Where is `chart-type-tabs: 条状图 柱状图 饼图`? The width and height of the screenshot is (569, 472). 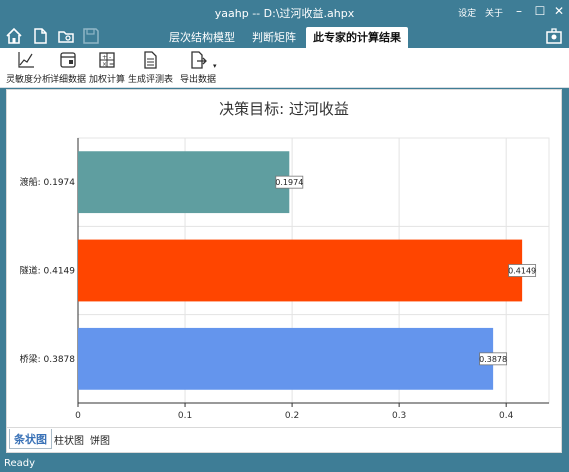 chart-type-tabs: 条状图 柱状图 饼图 is located at coordinates (284, 440).